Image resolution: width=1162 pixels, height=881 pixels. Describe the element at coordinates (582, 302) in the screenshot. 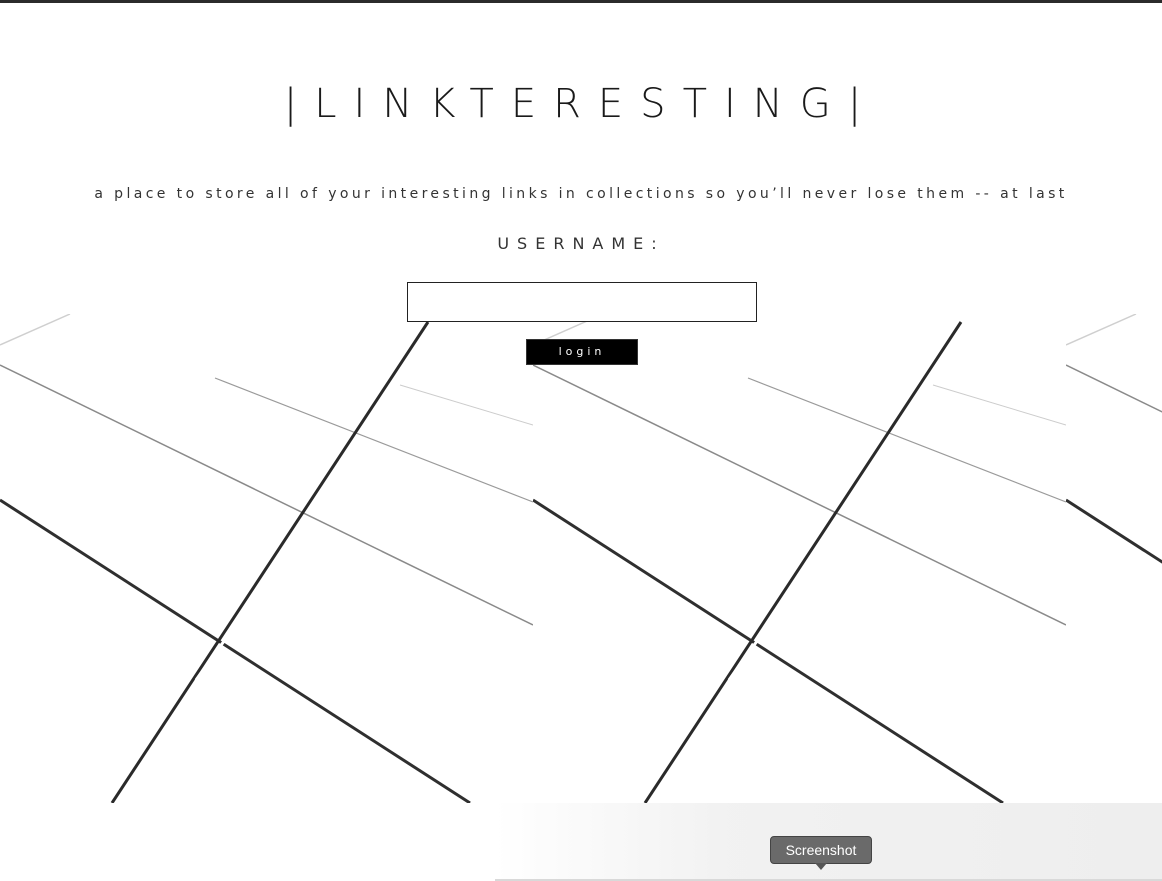

I see `username-input` at that location.